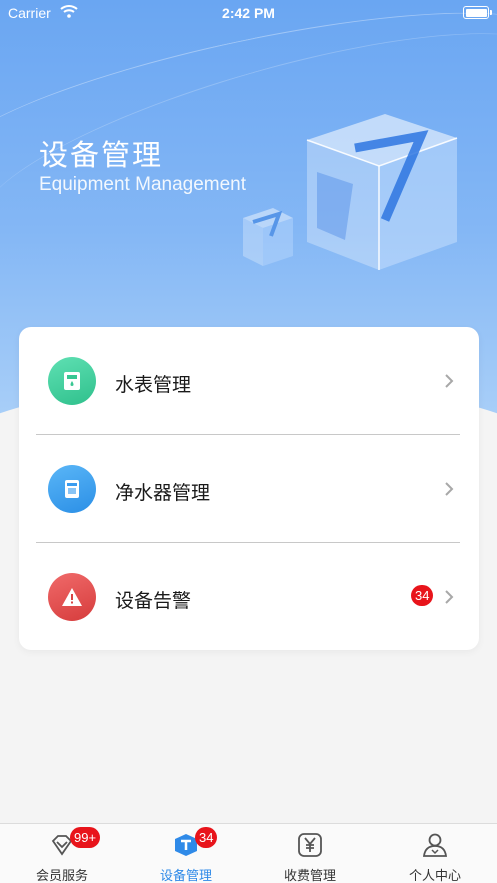 The image size is (497, 883). What do you see at coordinates (186, 853) in the screenshot?
I see `tab-equipment-management: 34 设备管理` at bounding box center [186, 853].